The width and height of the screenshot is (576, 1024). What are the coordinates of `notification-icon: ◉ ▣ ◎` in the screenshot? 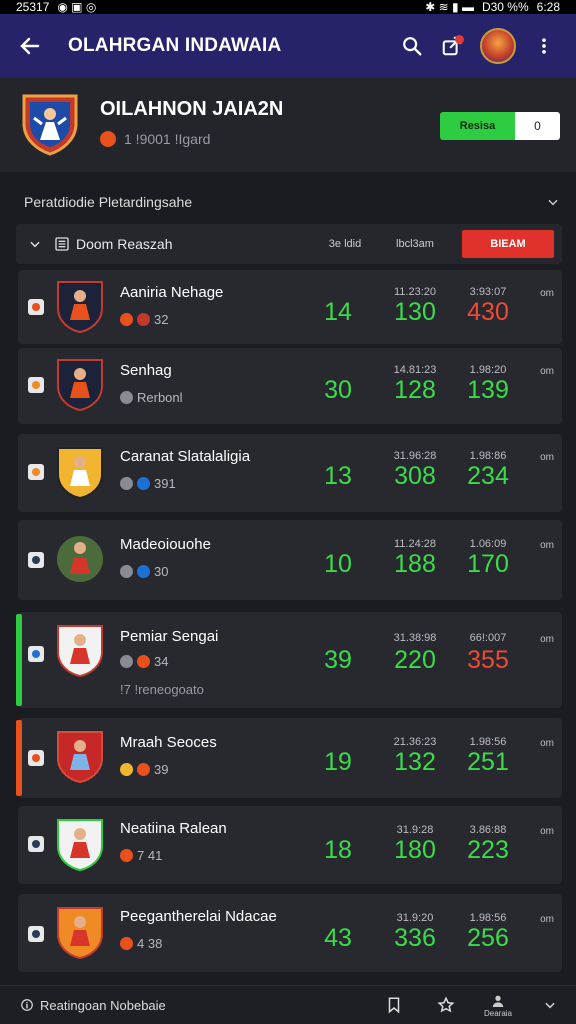 It's located at (77, 7).